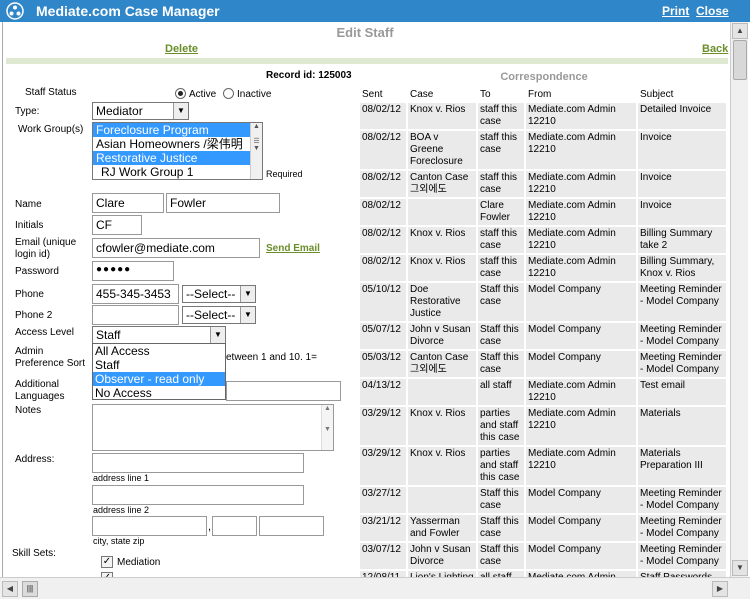  What do you see at coordinates (375, 588) in the screenshot?
I see `horizontal-scrollbar: ◀ ||| ▶` at bounding box center [375, 588].